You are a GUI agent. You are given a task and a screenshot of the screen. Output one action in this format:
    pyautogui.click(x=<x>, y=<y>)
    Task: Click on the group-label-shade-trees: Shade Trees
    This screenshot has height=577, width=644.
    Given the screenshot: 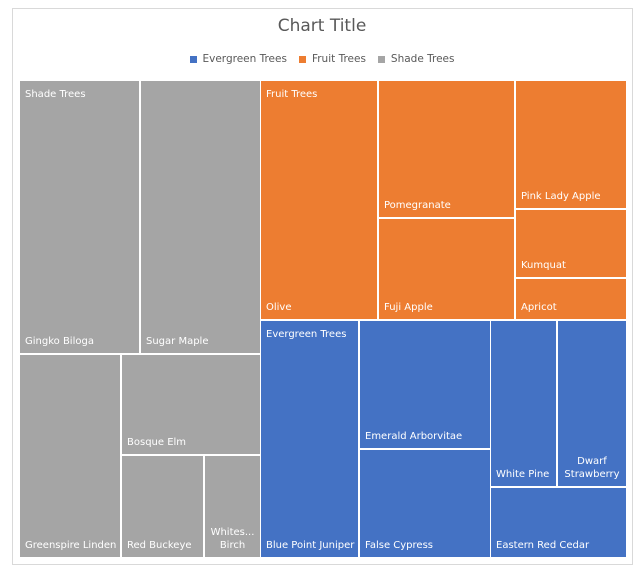 What is the action you would take?
    pyautogui.click(x=55, y=94)
    